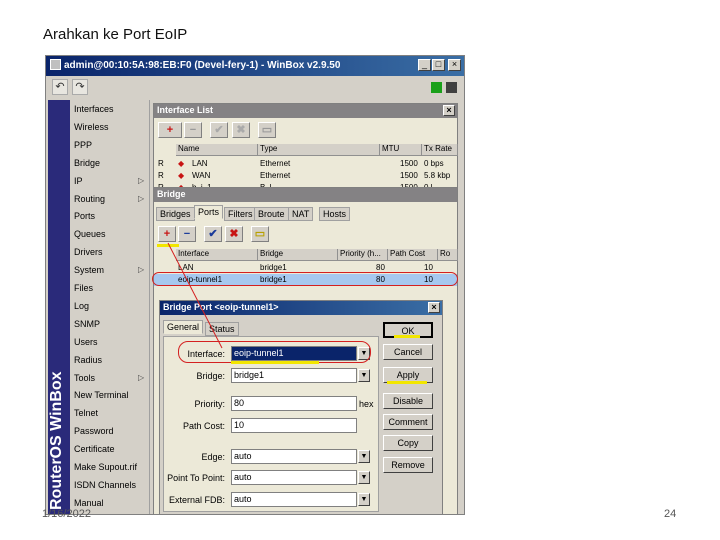 The width and height of the screenshot is (720, 540). Describe the element at coordinates (670, 514) in the screenshot. I see `slide-page-number: 24` at that location.